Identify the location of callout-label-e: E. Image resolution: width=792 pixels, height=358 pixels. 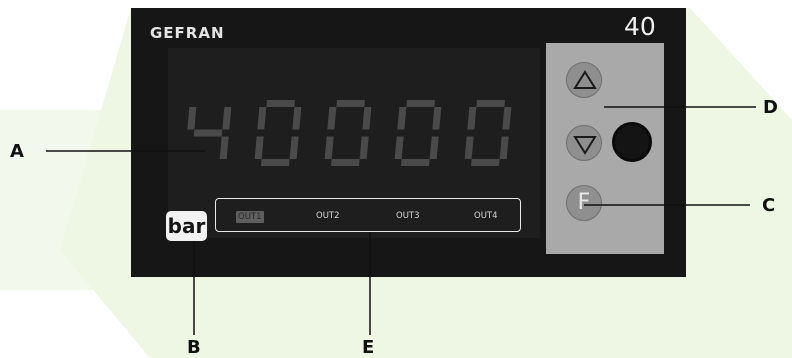
(368, 347).